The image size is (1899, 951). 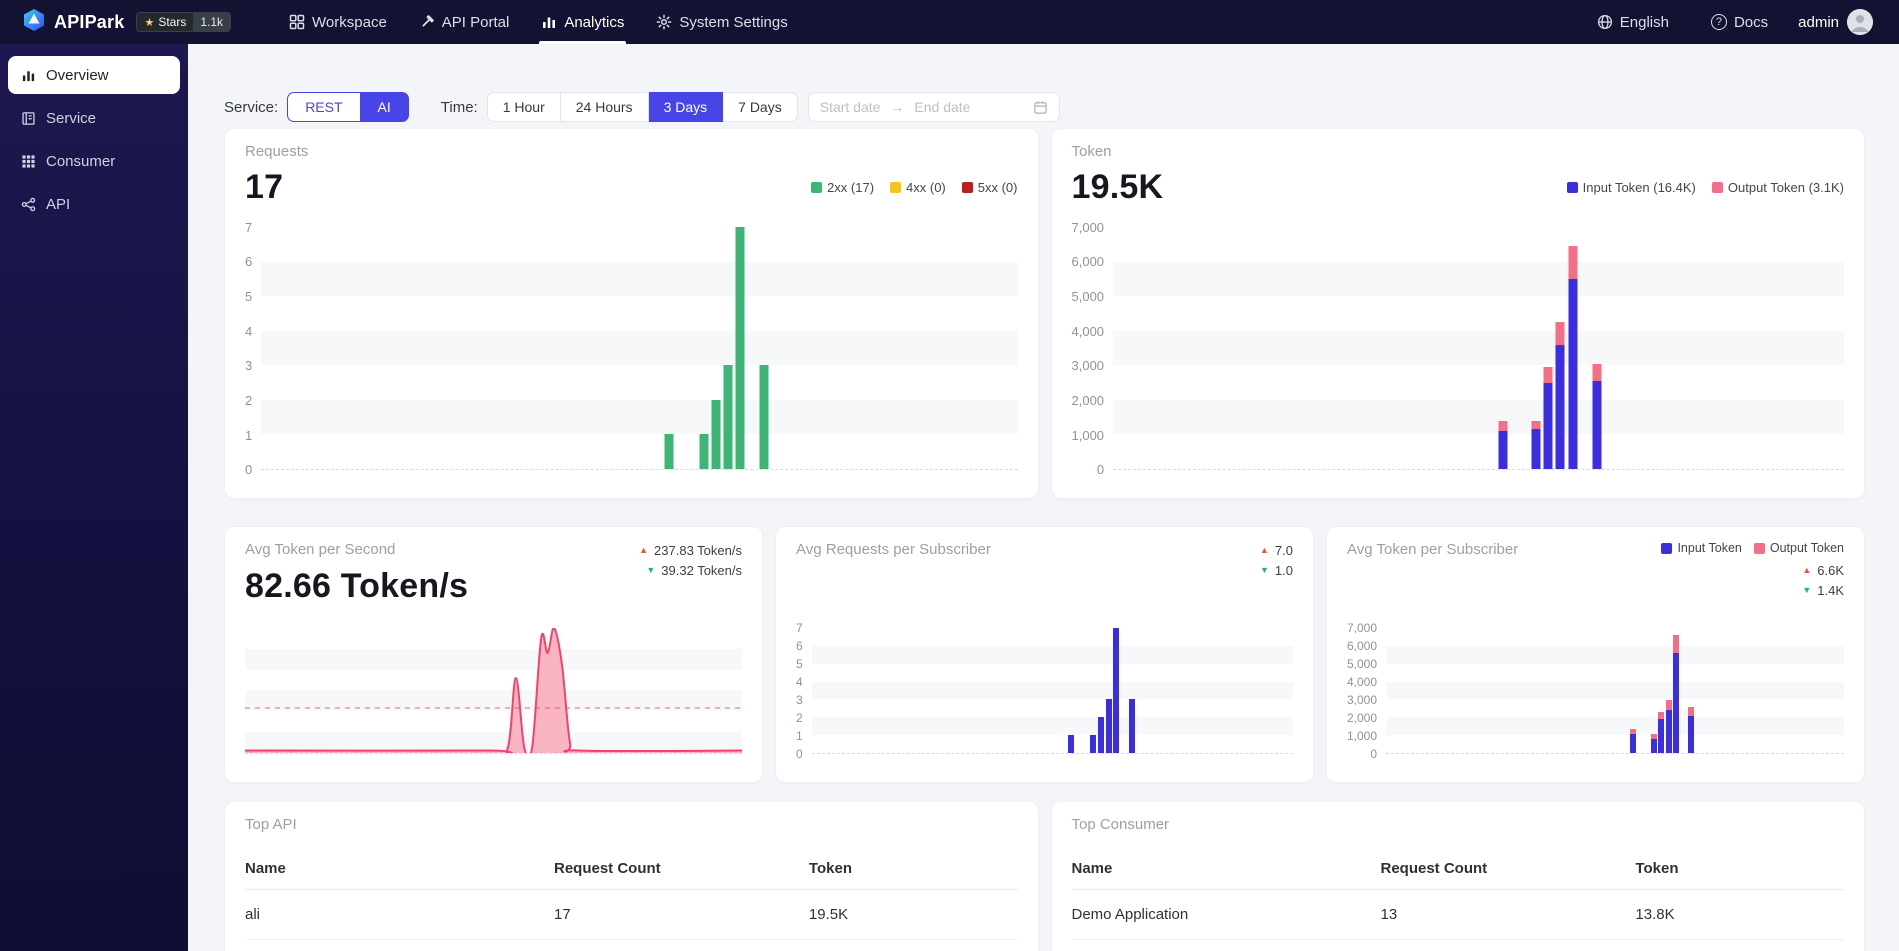 I want to click on legend-swatch-5xx, so click(x=967, y=187).